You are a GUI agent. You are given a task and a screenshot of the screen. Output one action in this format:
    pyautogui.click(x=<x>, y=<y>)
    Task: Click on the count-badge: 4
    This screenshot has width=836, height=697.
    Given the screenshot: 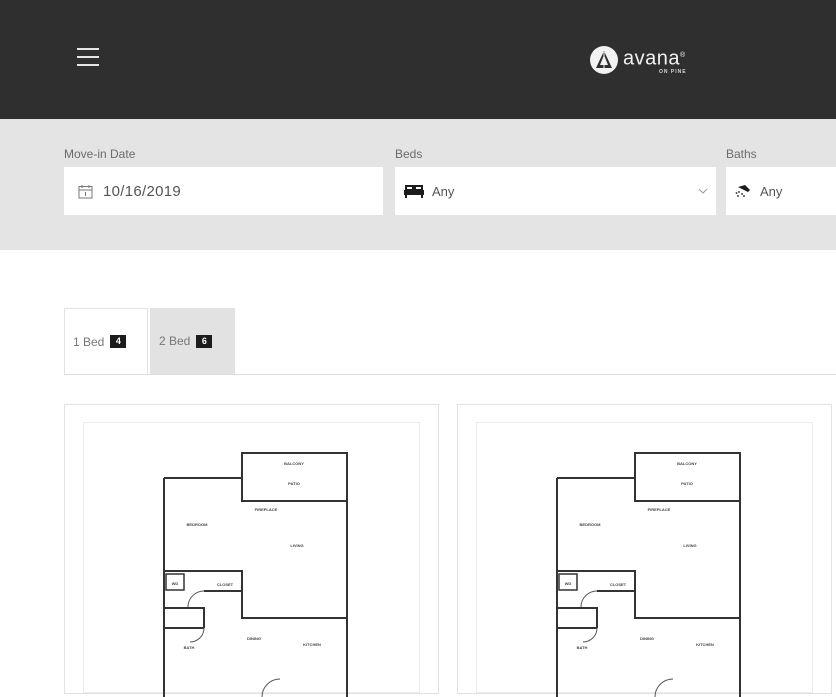 What is the action you would take?
    pyautogui.click(x=118, y=341)
    